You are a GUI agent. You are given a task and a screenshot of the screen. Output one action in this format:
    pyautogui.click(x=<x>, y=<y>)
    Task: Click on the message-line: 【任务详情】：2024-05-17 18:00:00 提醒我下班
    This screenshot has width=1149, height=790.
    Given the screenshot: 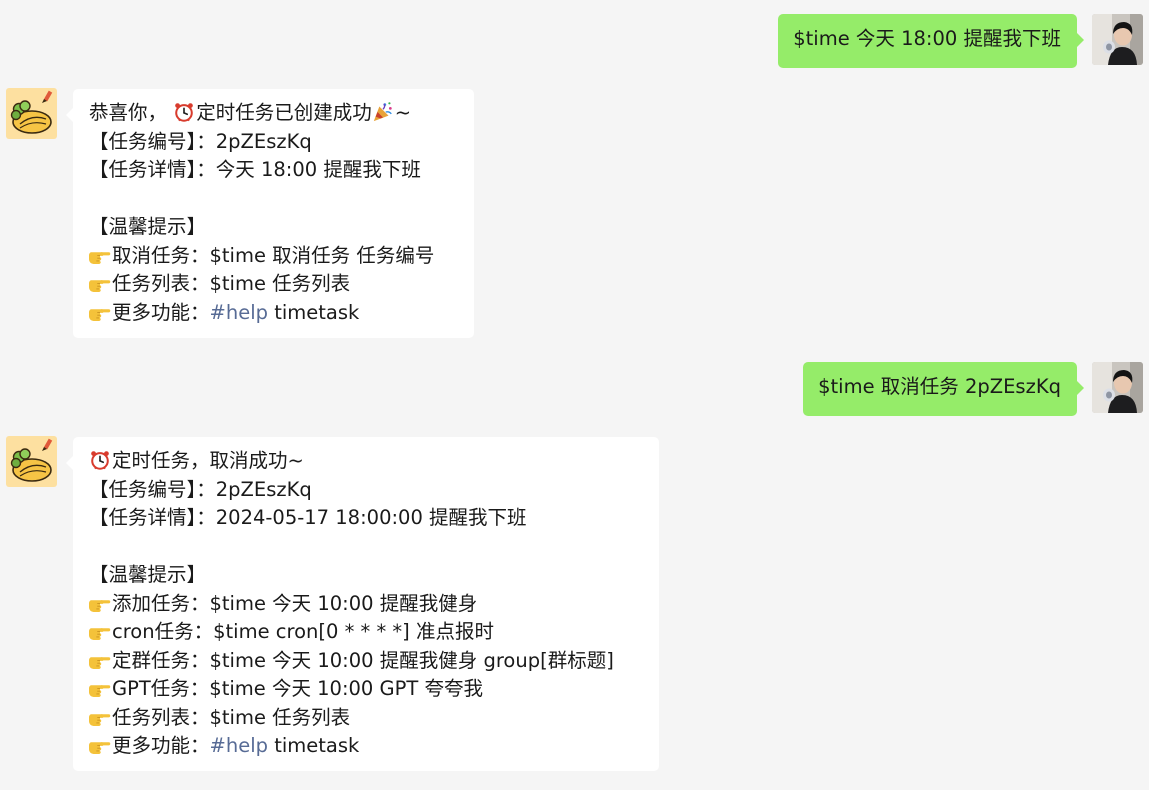 What is the action you would take?
    pyautogui.click(x=308, y=517)
    